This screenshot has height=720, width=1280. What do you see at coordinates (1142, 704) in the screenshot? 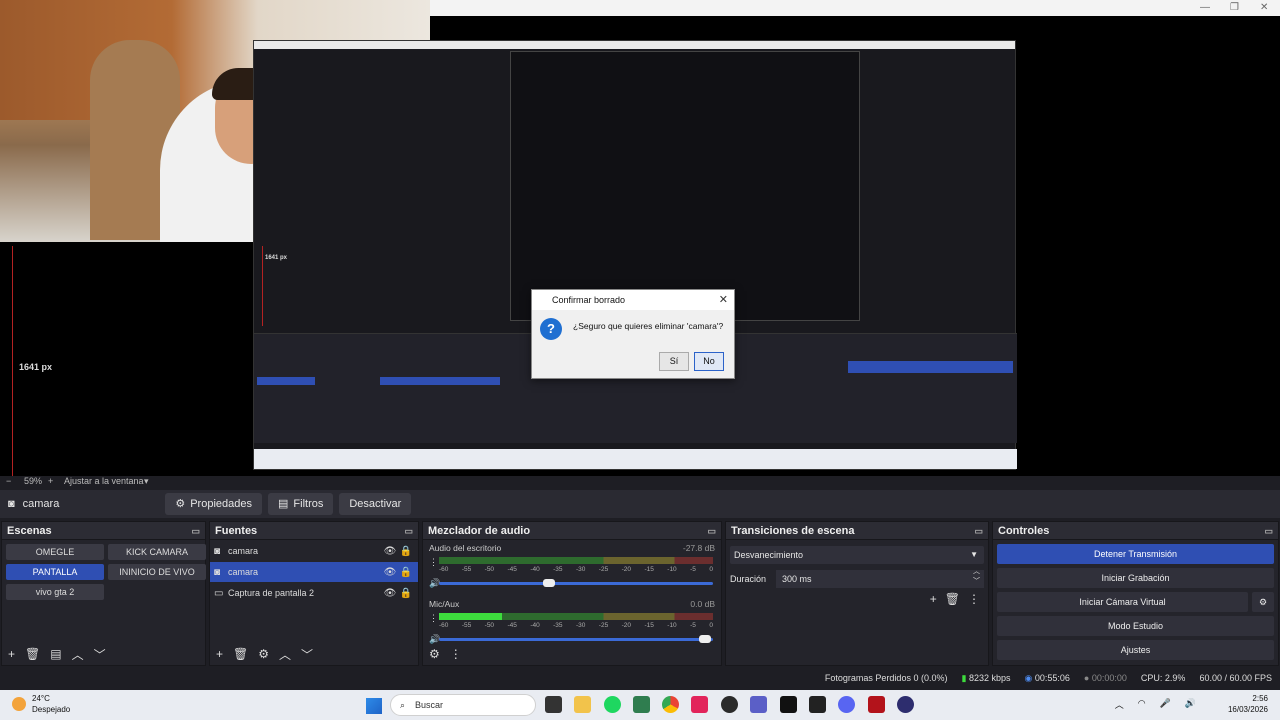
I see `wifi-icon: ◠` at bounding box center [1142, 704].